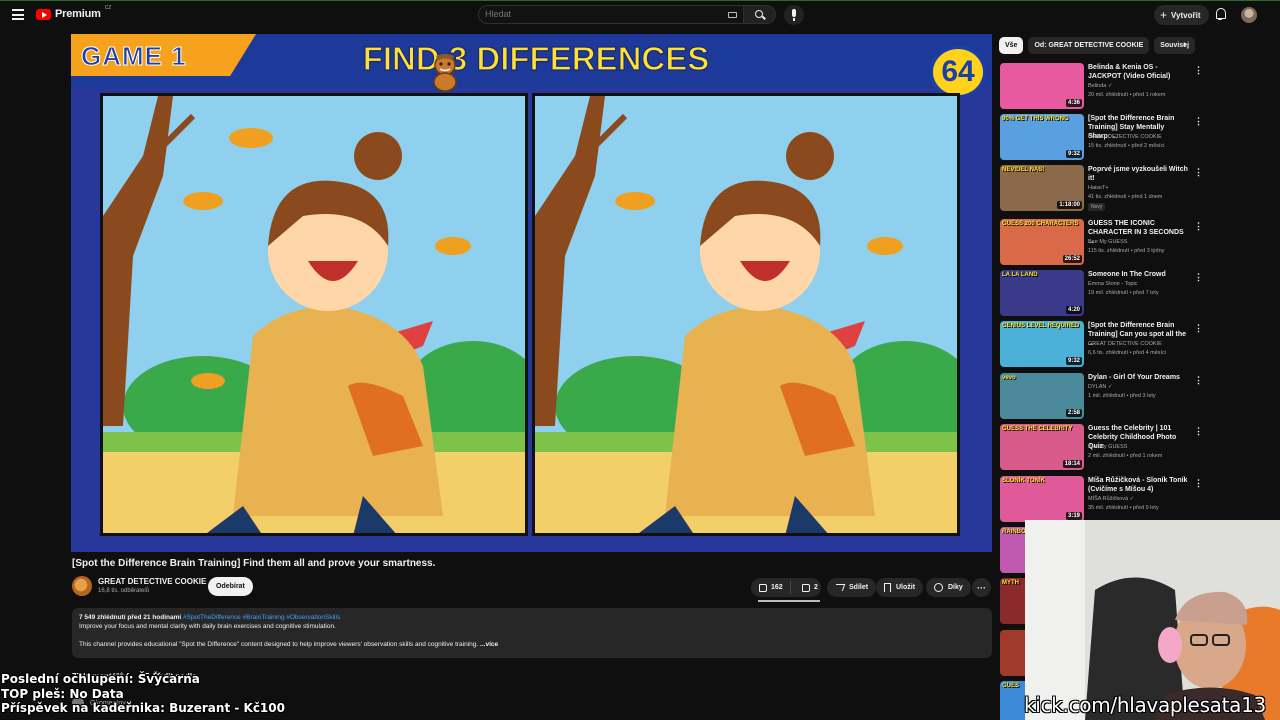 The image size is (1280, 720). I want to click on chevron-right-icon: ›, so click(1187, 45).